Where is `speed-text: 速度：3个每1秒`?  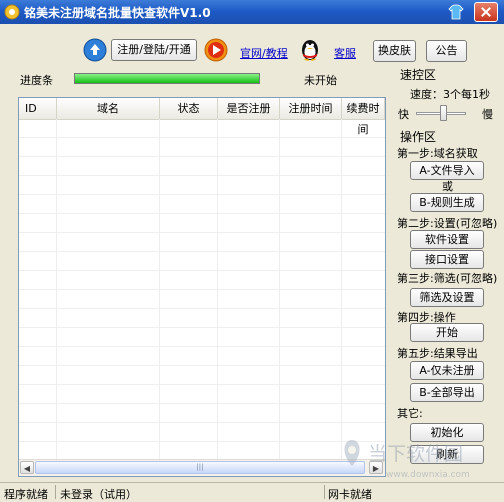
speed-text: 速度：3个每1秒 is located at coordinates (450, 94).